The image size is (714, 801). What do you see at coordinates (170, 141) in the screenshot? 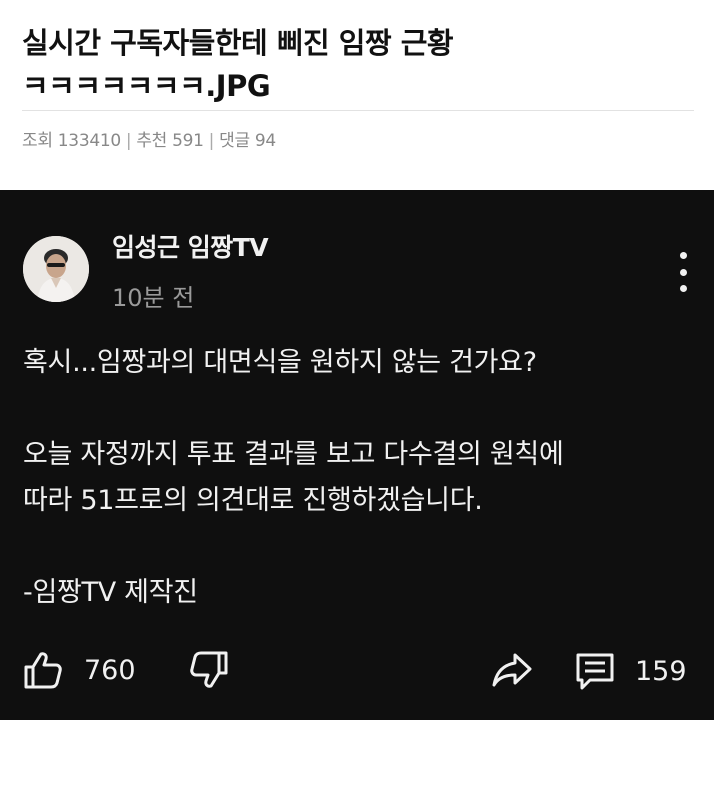
I see `recommend-count: 추천 591` at bounding box center [170, 141].